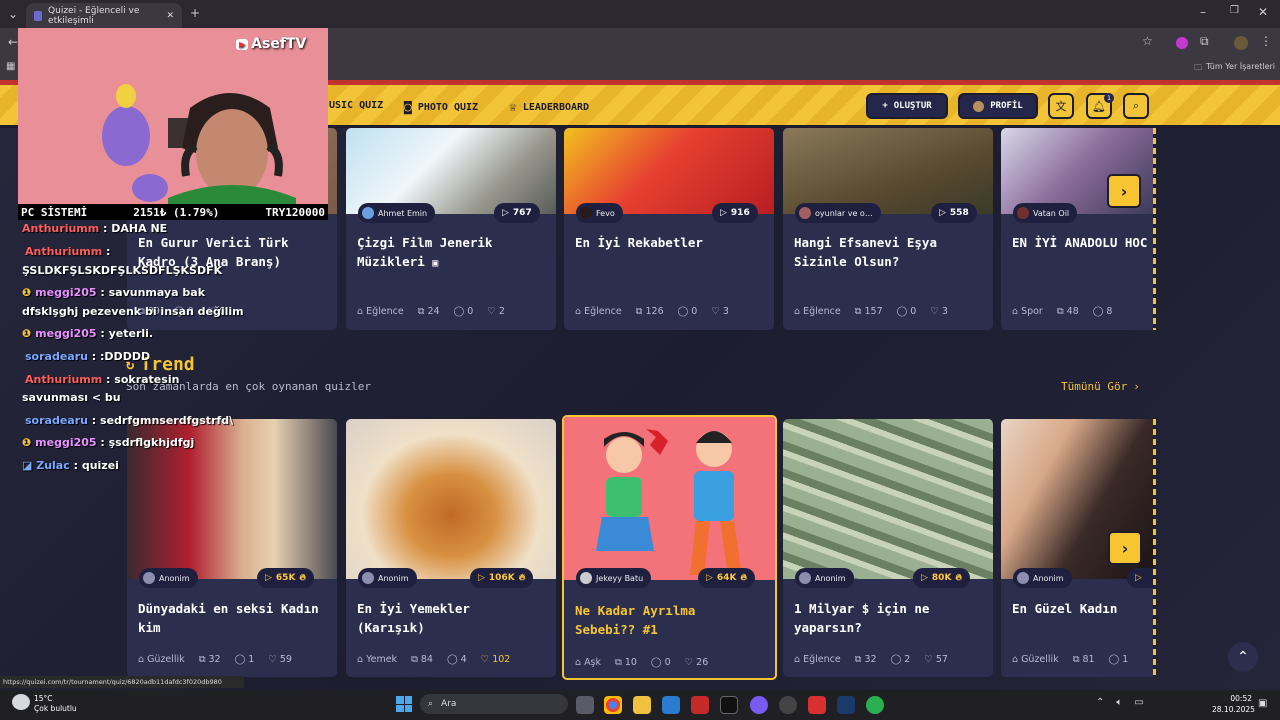 Image resolution: width=1280 pixels, height=720 pixels. Describe the element at coordinates (846, 705) in the screenshot. I see `steam-icon` at that location.